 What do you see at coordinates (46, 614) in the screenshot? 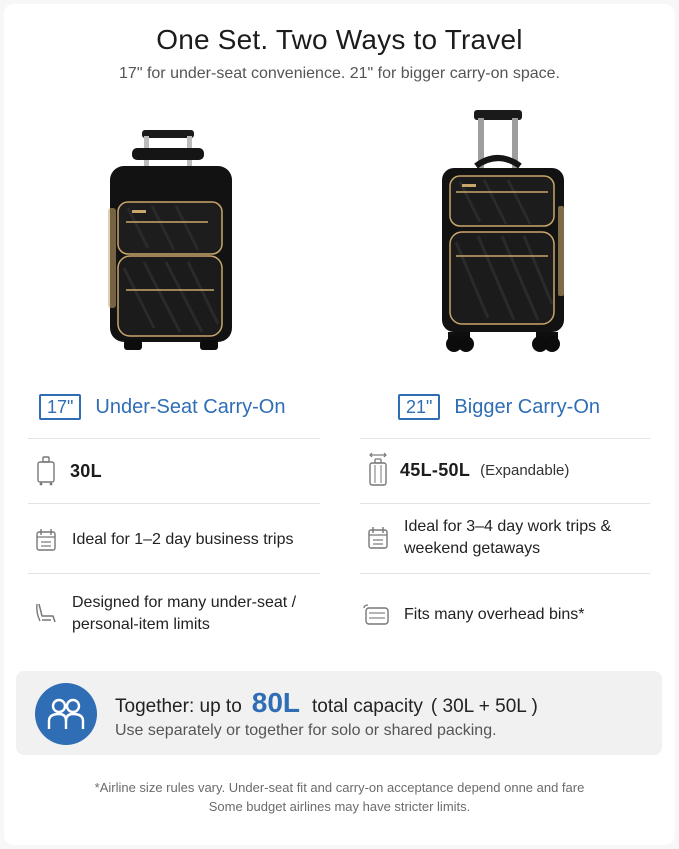
I see `seat-icon` at bounding box center [46, 614].